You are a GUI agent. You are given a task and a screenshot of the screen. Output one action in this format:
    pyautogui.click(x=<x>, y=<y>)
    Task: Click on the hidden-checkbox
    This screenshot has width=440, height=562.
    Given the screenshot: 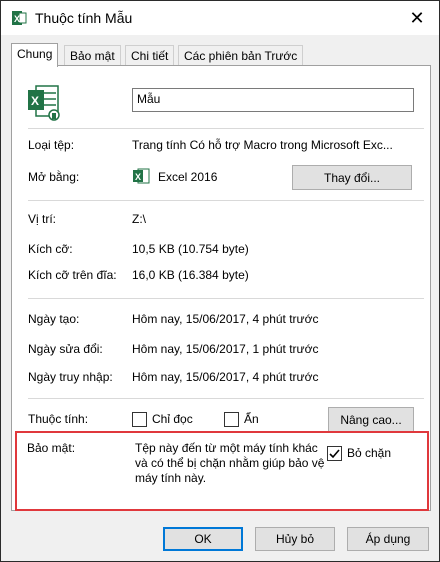 What is the action you would take?
    pyautogui.click(x=231, y=419)
    